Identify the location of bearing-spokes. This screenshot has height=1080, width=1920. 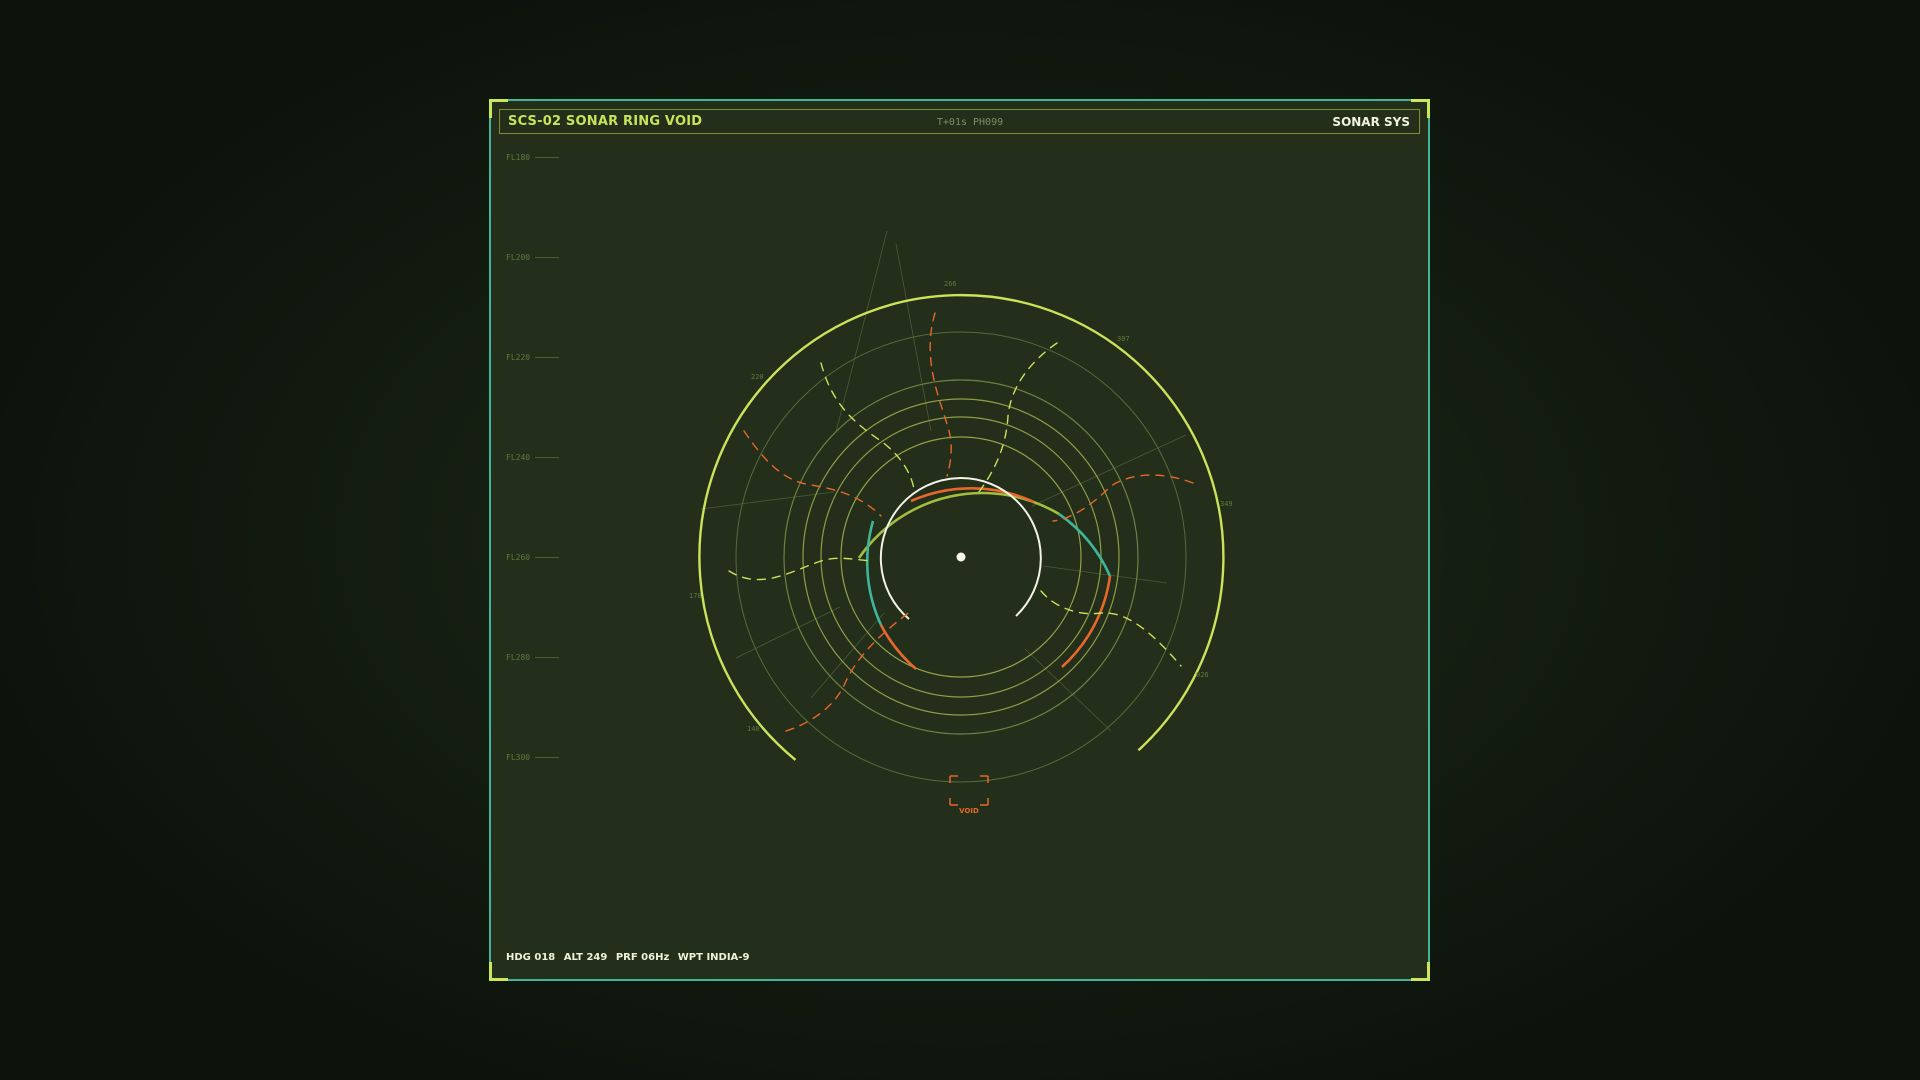
(943, 481).